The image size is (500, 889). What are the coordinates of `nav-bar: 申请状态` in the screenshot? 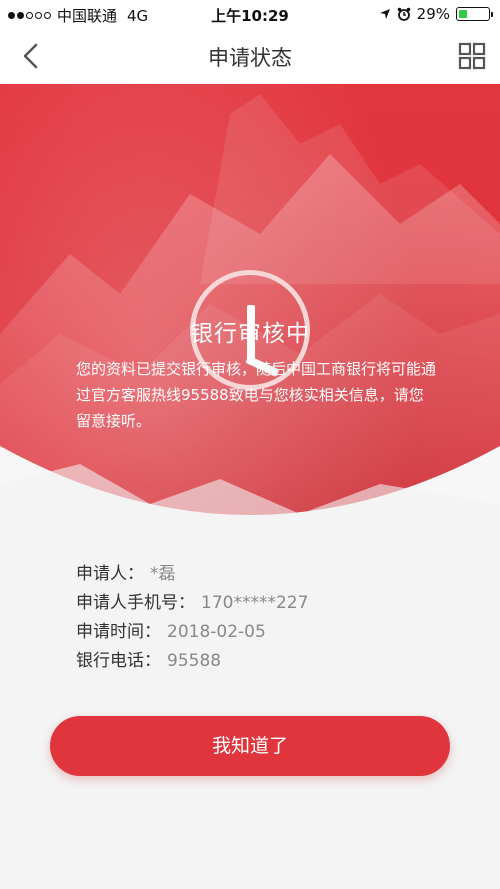 It's located at (250, 56).